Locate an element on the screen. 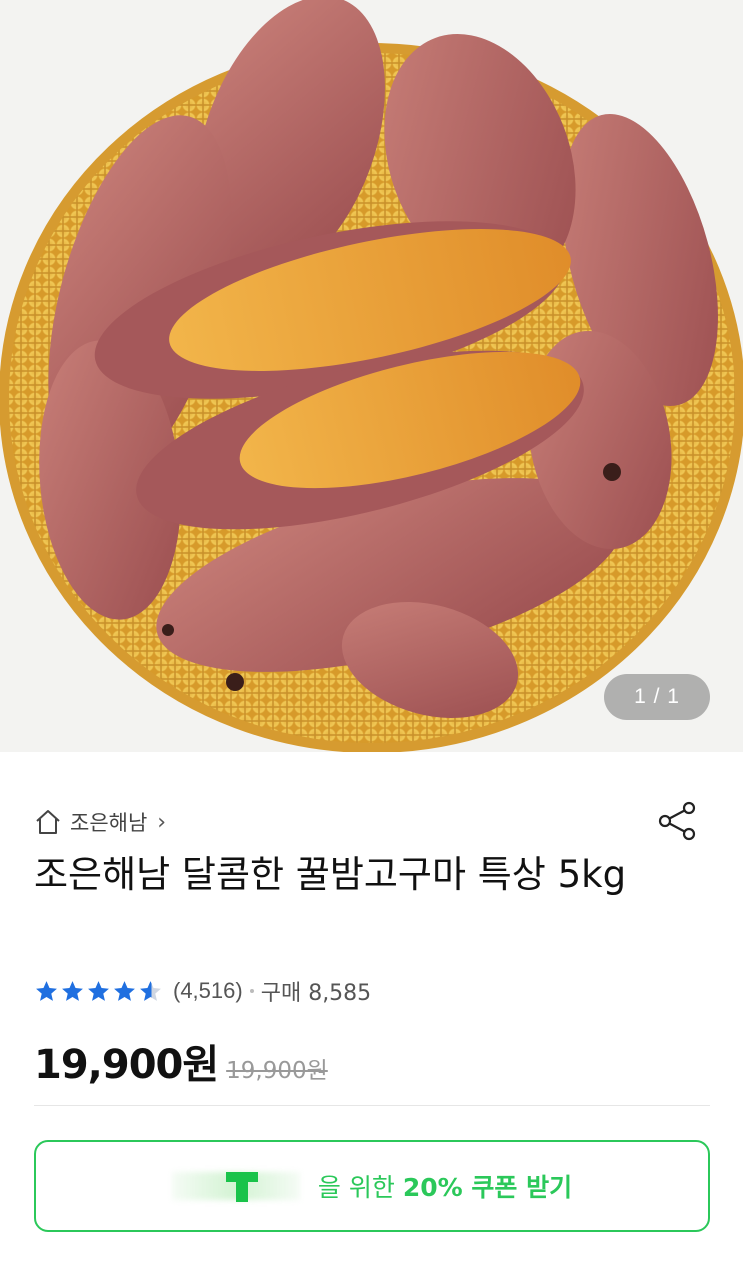  chevron-right-icon: › is located at coordinates (162, 822).